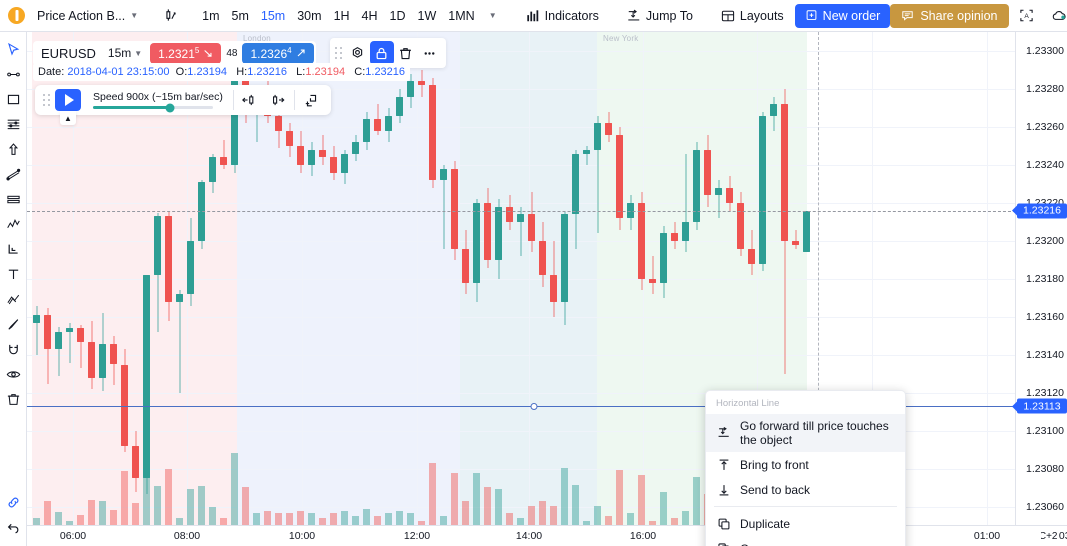  What do you see at coordinates (68, 118) in the screenshot?
I see `replay-collapse-button: ▲` at bounding box center [68, 118].